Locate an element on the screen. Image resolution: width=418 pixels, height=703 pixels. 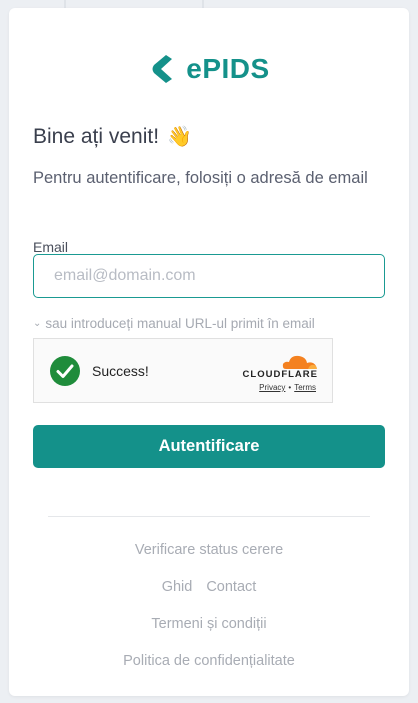
cloudflare-privacy-link: Privacy is located at coordinates (272, 387).